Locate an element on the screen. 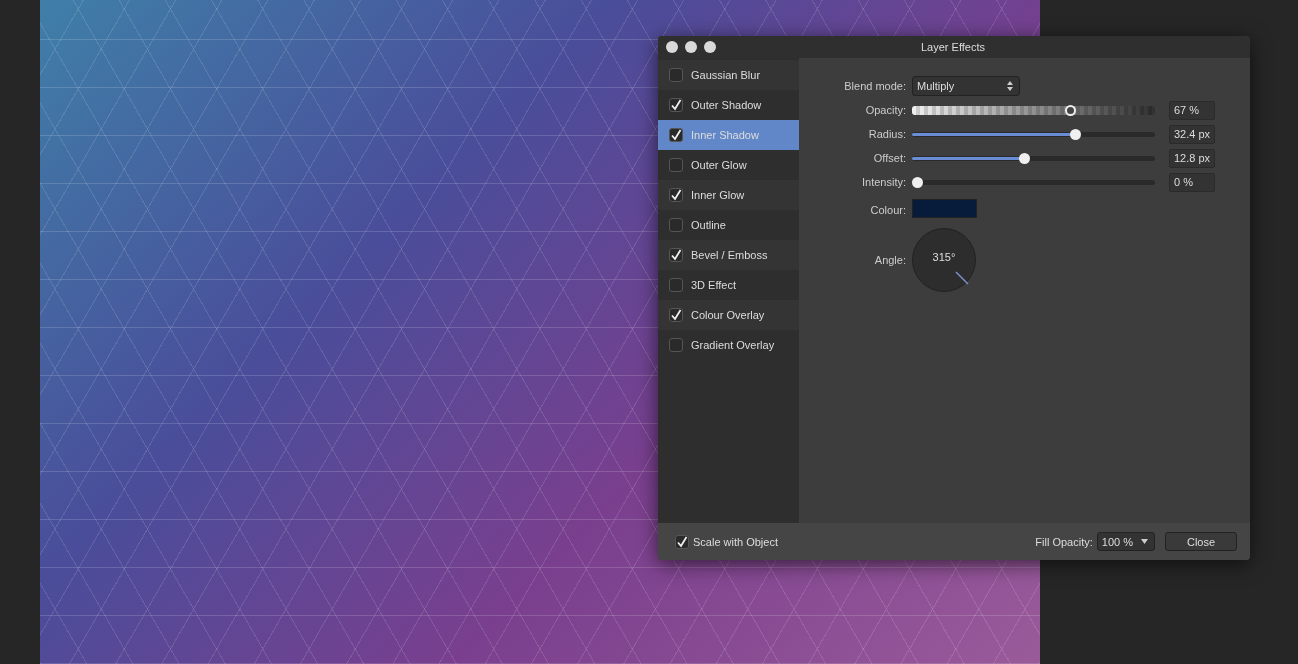 This screenshot has width=1298, height=664. effect-item: Colour Overlay is located at coordinates (728, 315).